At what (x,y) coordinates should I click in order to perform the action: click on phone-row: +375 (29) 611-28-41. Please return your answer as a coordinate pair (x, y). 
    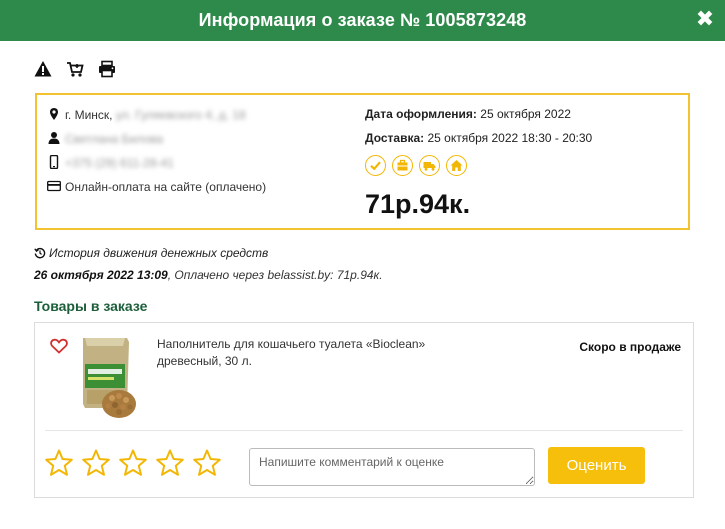
    Looking at the image, I should click on (197, 167).